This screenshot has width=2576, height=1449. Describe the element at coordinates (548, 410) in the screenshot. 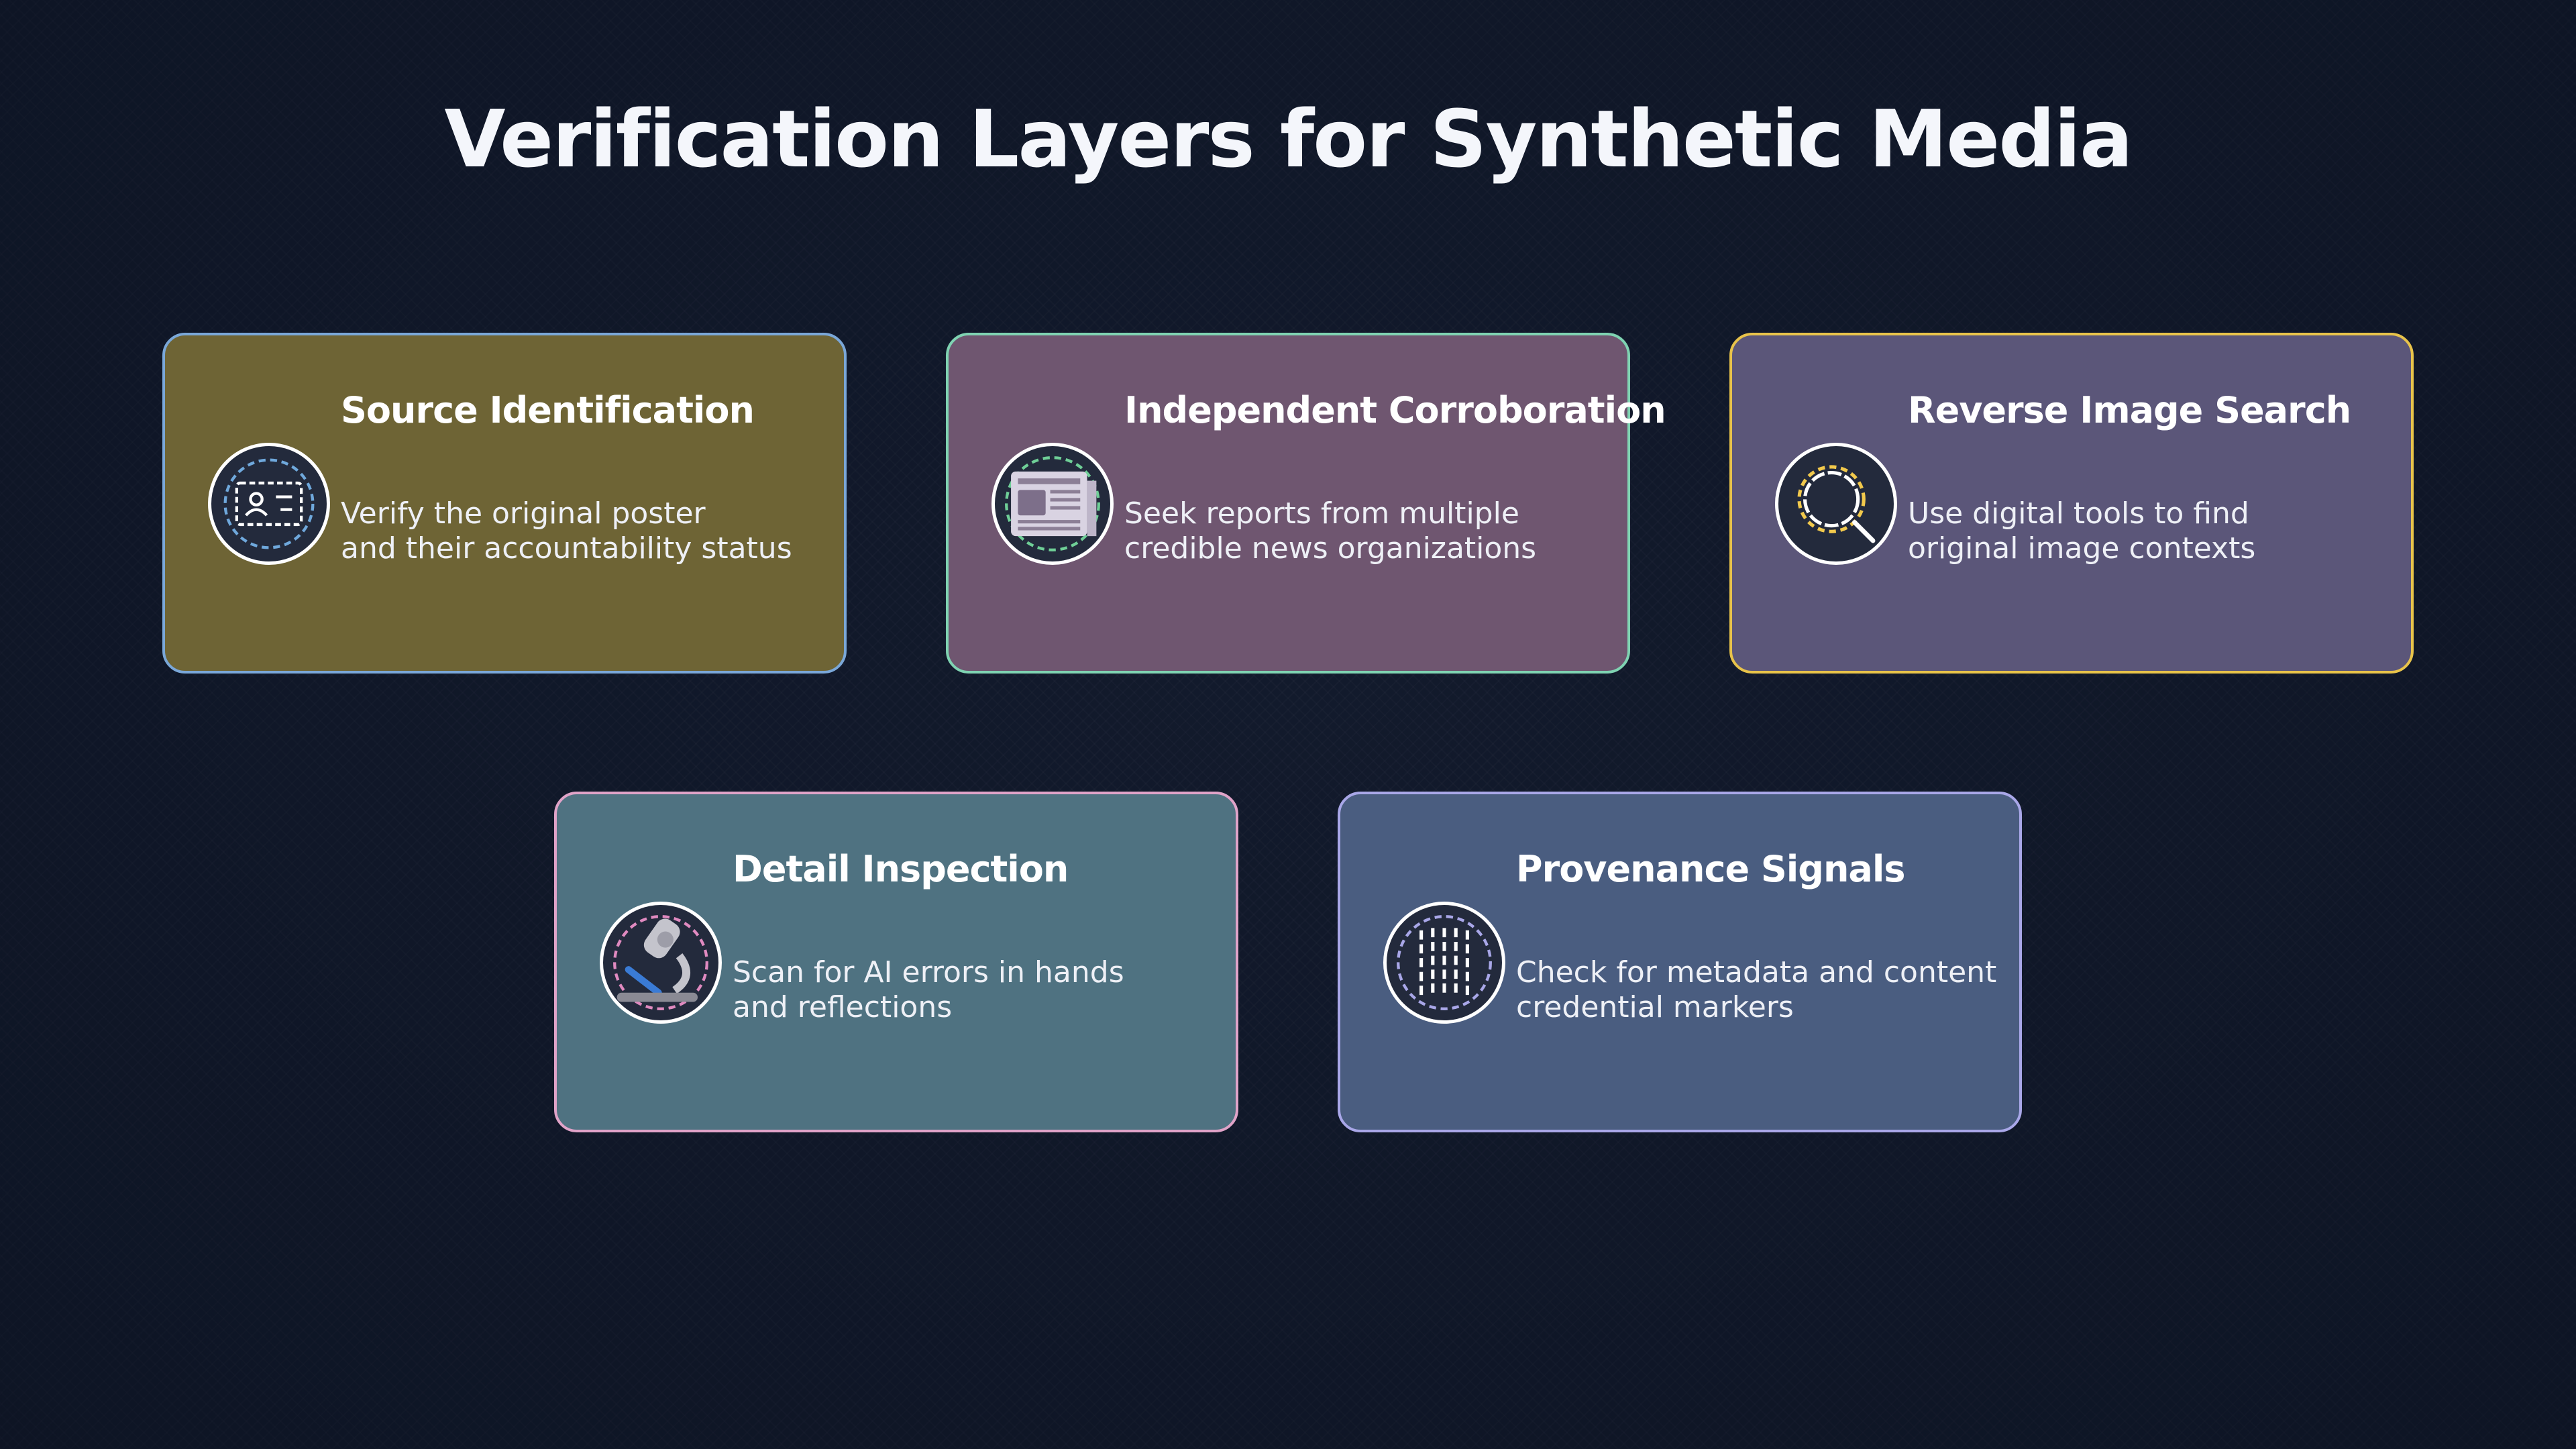

I see `card-title: Source Identification` at that location.